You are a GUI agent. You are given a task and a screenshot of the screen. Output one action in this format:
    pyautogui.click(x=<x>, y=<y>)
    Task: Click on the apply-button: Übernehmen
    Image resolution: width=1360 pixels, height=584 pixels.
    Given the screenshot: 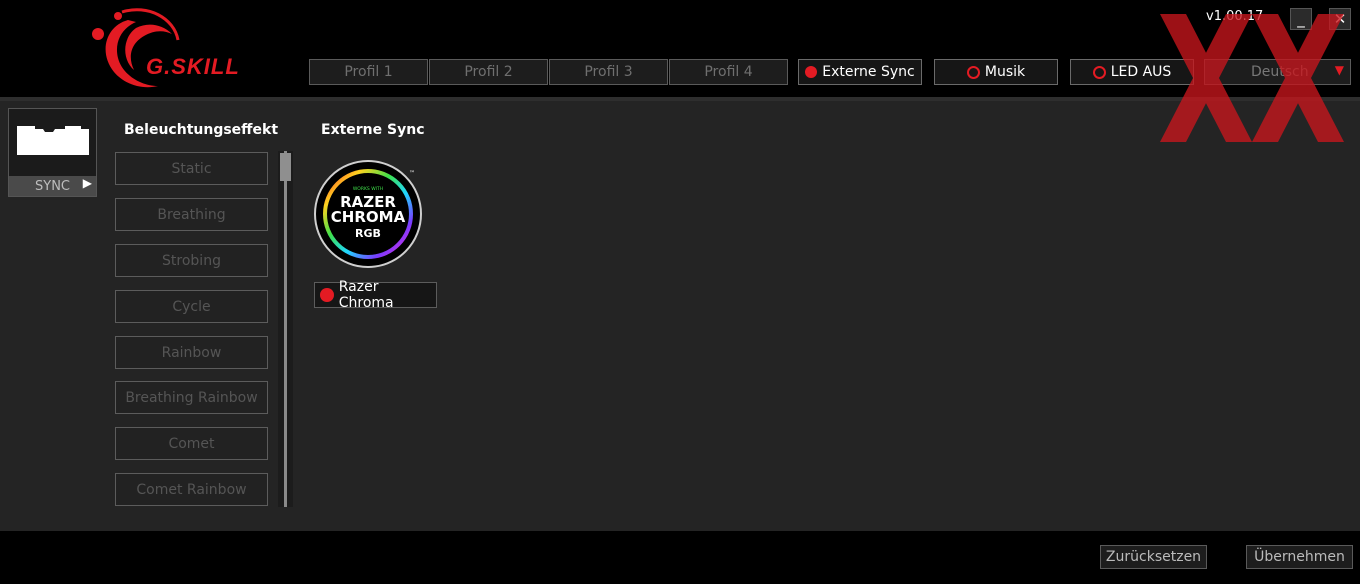 What is the action you would take?
    pyautogui.click(x=1299, y=557)
    